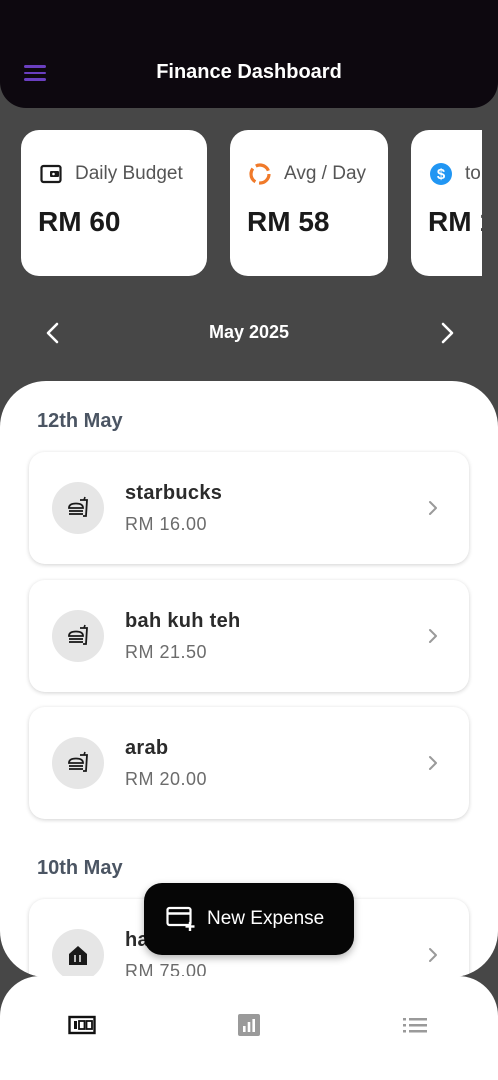 The image size is (498, 1080). I want to click on bottom-navigation, so click(249, 1028).